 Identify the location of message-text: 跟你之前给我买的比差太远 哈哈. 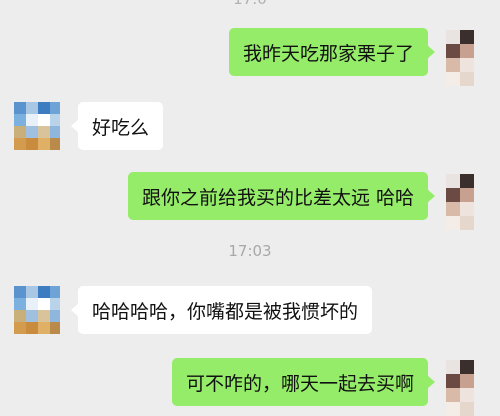
(277, 197).